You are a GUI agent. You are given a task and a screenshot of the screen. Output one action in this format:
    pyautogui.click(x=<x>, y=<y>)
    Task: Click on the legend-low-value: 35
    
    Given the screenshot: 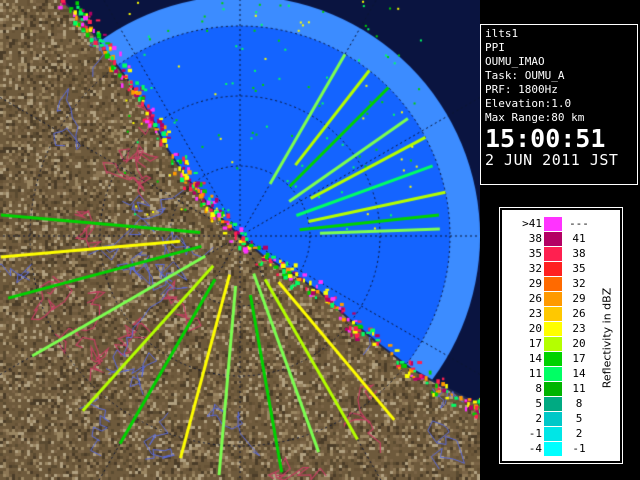 What is the action you would take?
    pyautogui.click(x=535, y=253)
    